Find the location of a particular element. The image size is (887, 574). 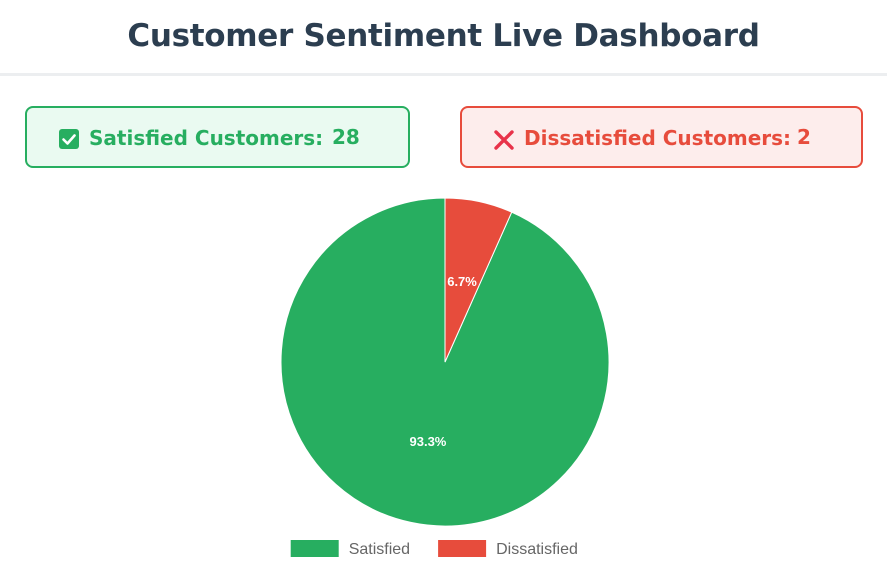

dissatisfied-customers-card: Dissatisfied Customers: 2 is located at coordinates (661, 137).